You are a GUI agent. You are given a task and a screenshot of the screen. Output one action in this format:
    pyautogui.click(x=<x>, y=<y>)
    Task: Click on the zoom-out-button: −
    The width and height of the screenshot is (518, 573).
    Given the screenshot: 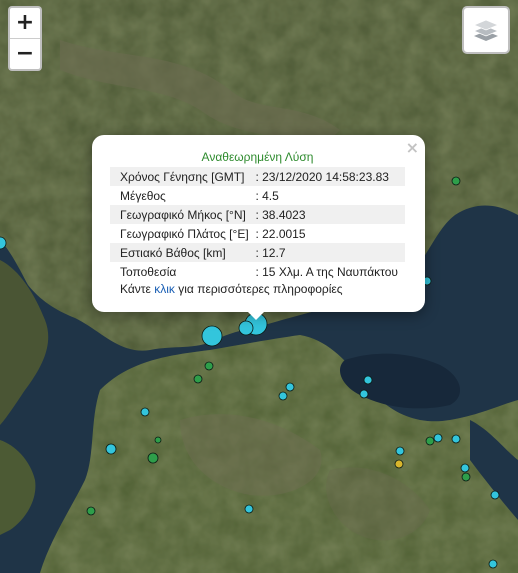 What is the action you would take?
    pyautogui.click(x=25, y=53)
    